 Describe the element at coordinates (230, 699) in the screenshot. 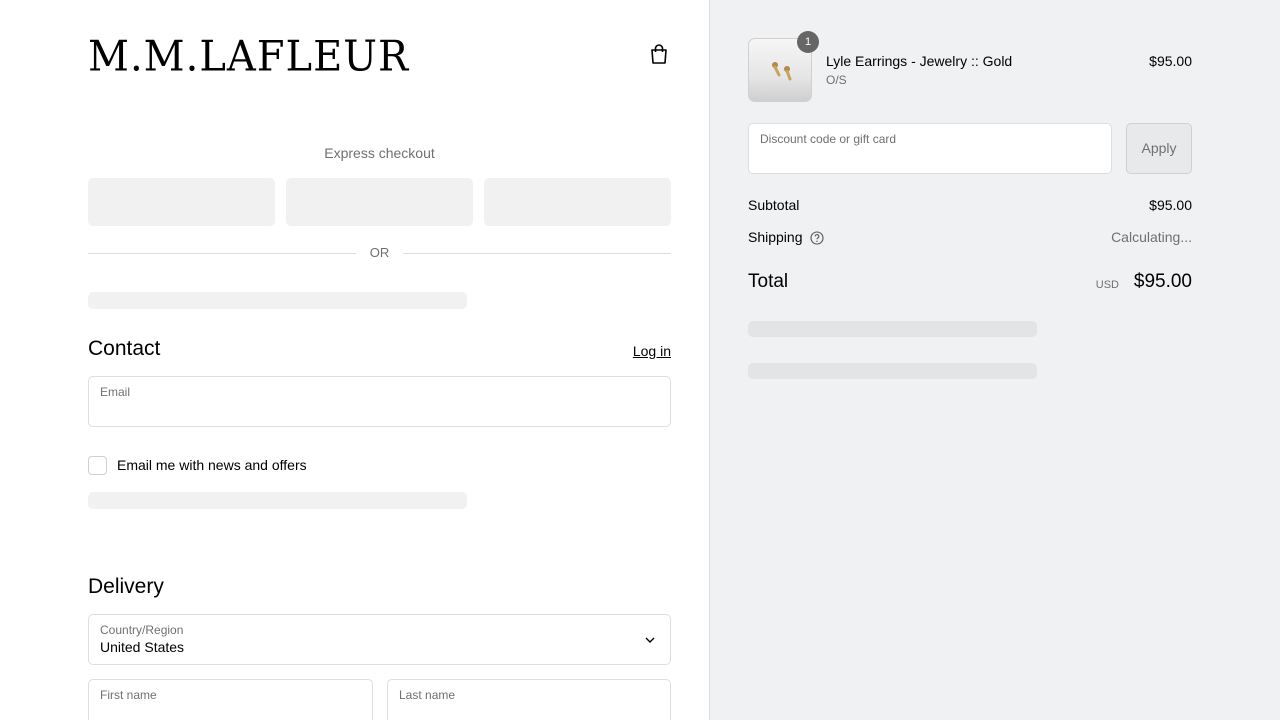

I see `first-name-field: First name` at that location.